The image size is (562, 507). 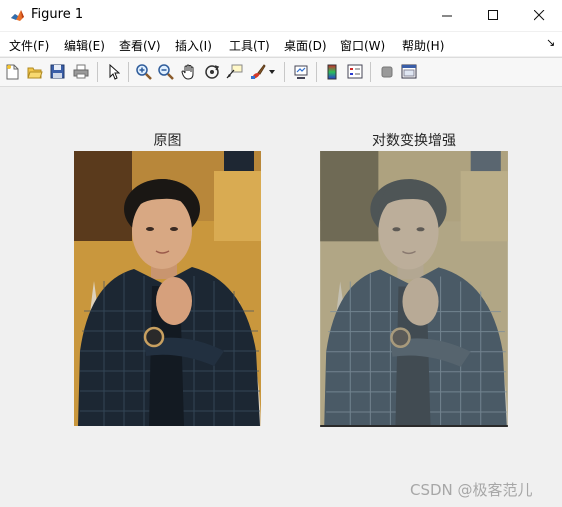 I want to click on figure-toolbar, so click(x=281, y=72).